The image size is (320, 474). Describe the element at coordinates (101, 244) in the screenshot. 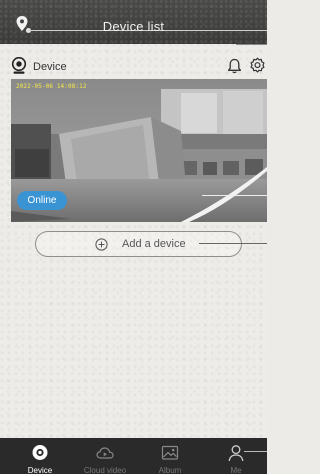

I see `plus-circle-icon` at that location.